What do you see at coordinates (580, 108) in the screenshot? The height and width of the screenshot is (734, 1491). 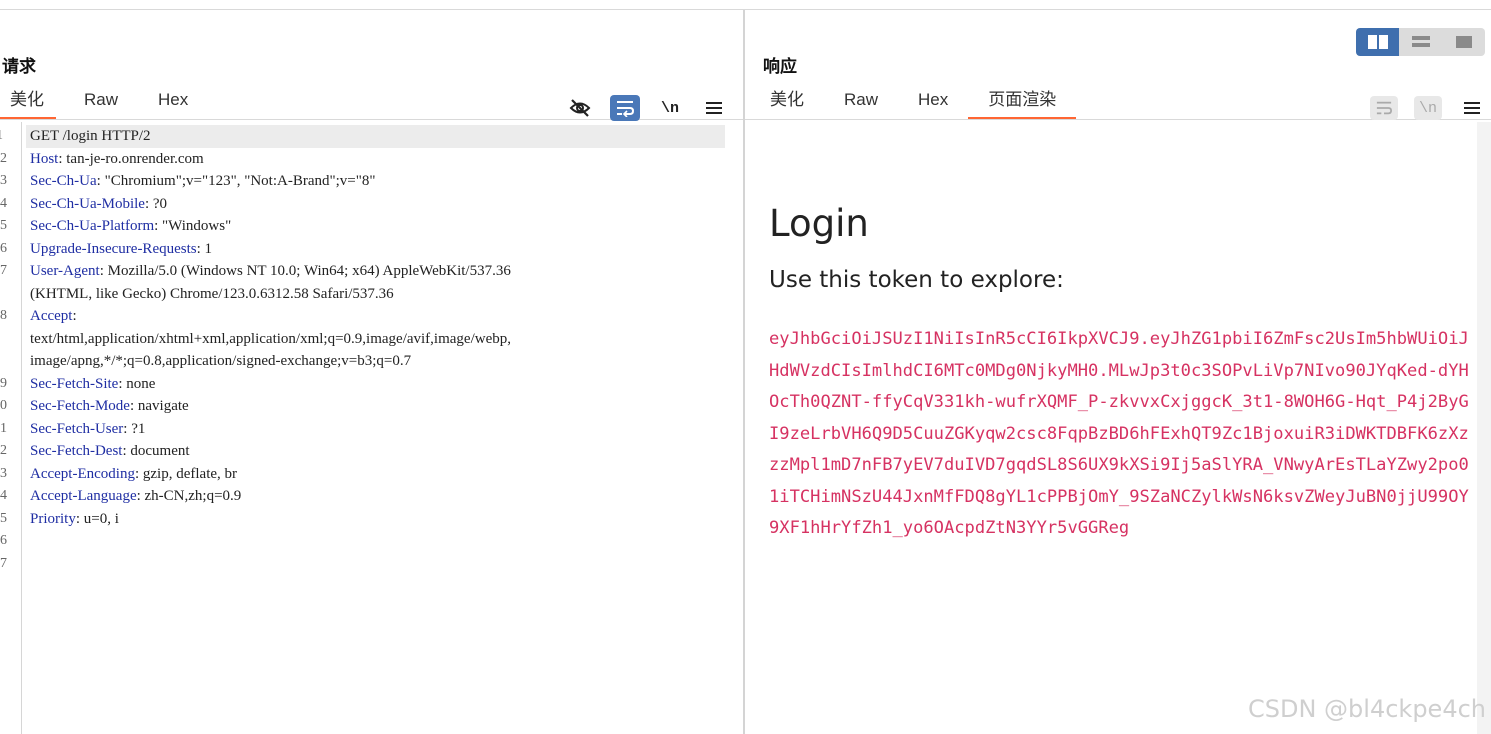 I see `eye-slash-icon` at bounding box center [580, 108].